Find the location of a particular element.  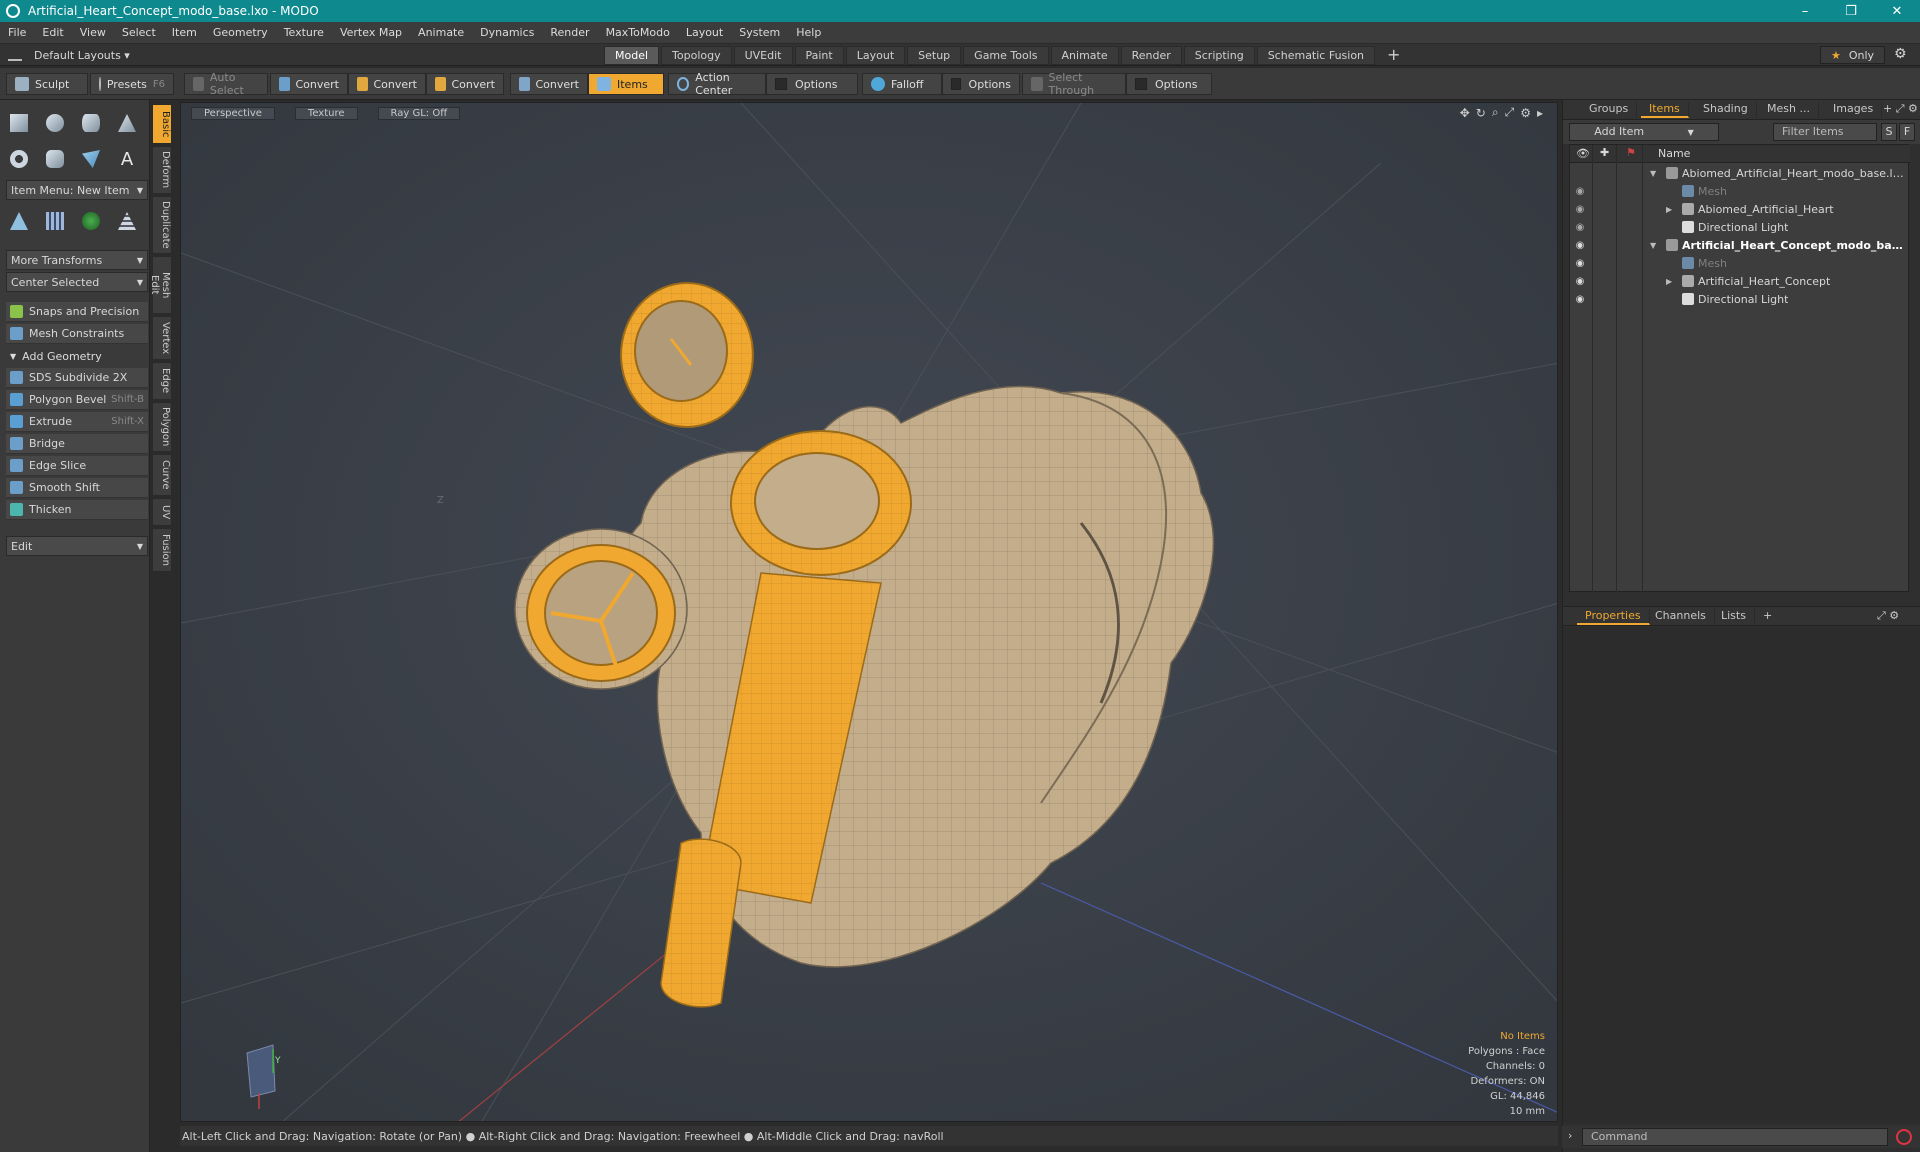

cylinder-primitive-button is located at coordinates (91, 123).